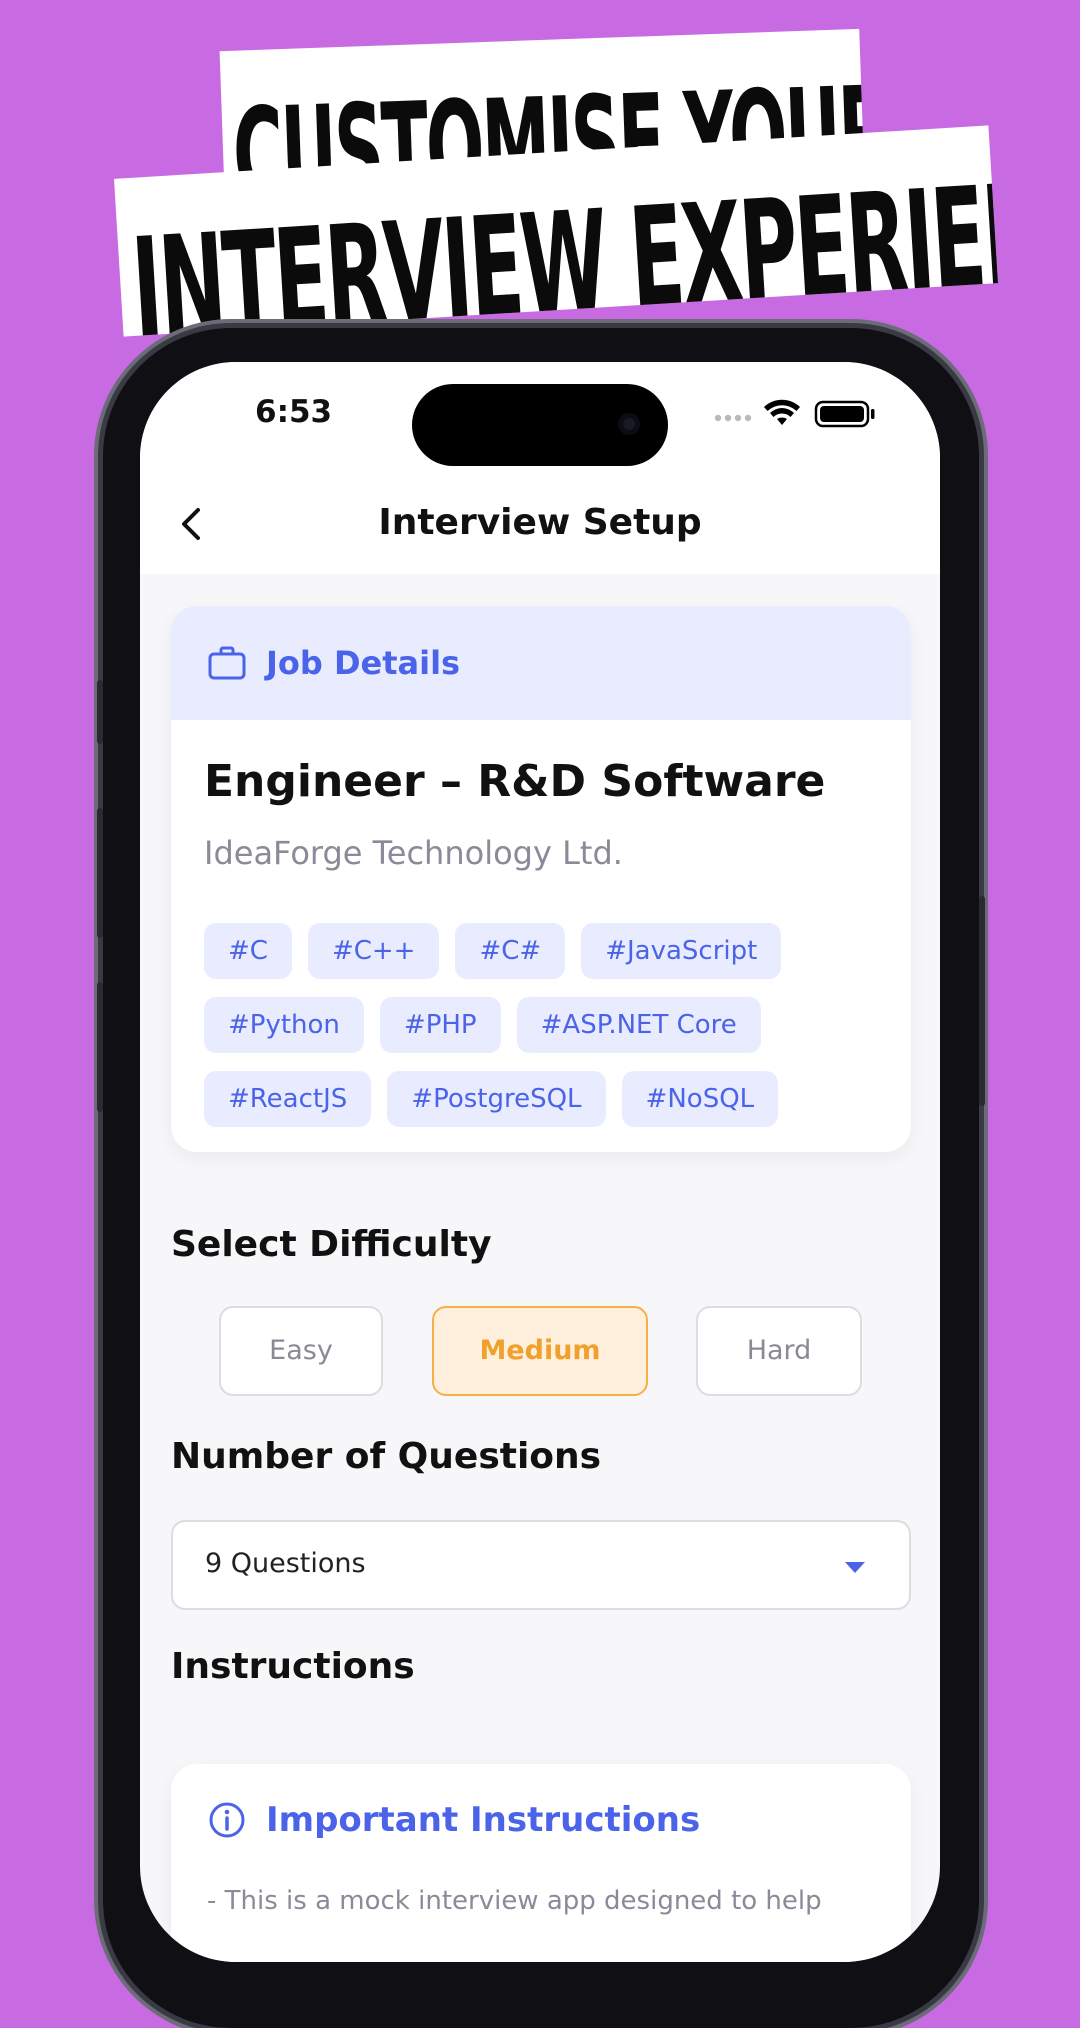  What do you see at coordinates (541, 1565) in the screenshot?
I see `question-count-dropdown: 9 Questions` at bounding box center [541, 1565].